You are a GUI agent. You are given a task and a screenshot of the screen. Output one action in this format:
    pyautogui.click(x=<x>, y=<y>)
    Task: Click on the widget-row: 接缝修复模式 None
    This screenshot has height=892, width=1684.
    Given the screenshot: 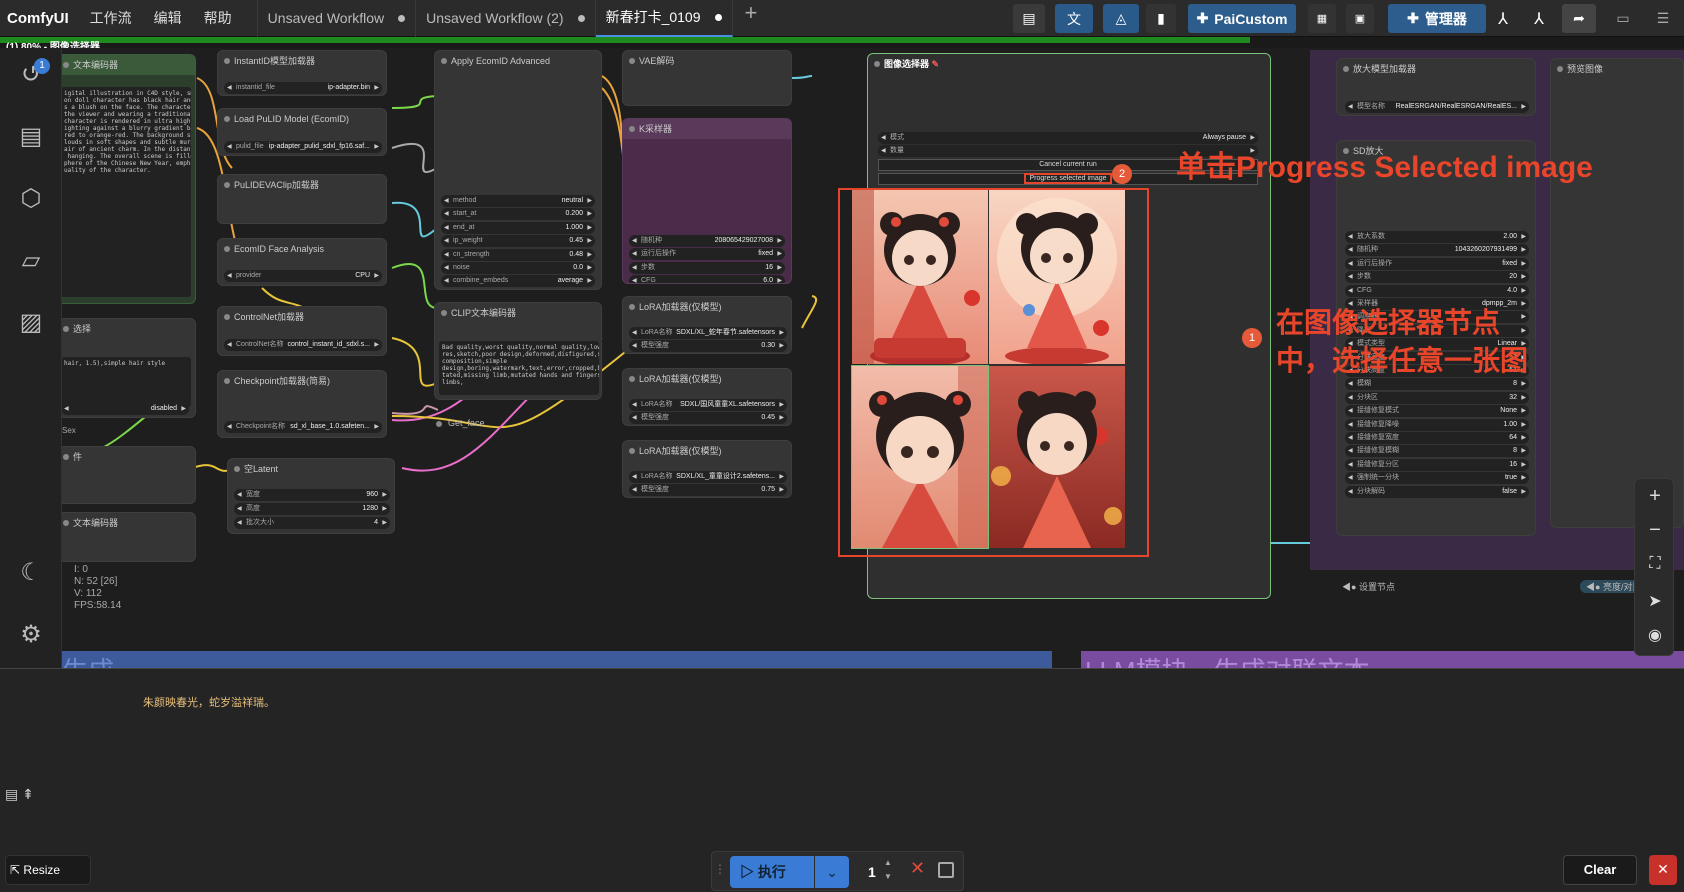 What is the action you would take?
    pyautogui.click(x=1437, y=411)
    